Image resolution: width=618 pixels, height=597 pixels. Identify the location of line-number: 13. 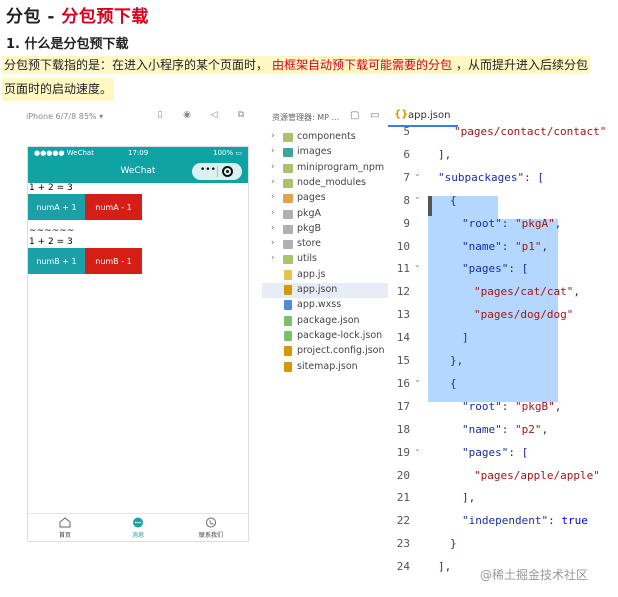
(403, 315).